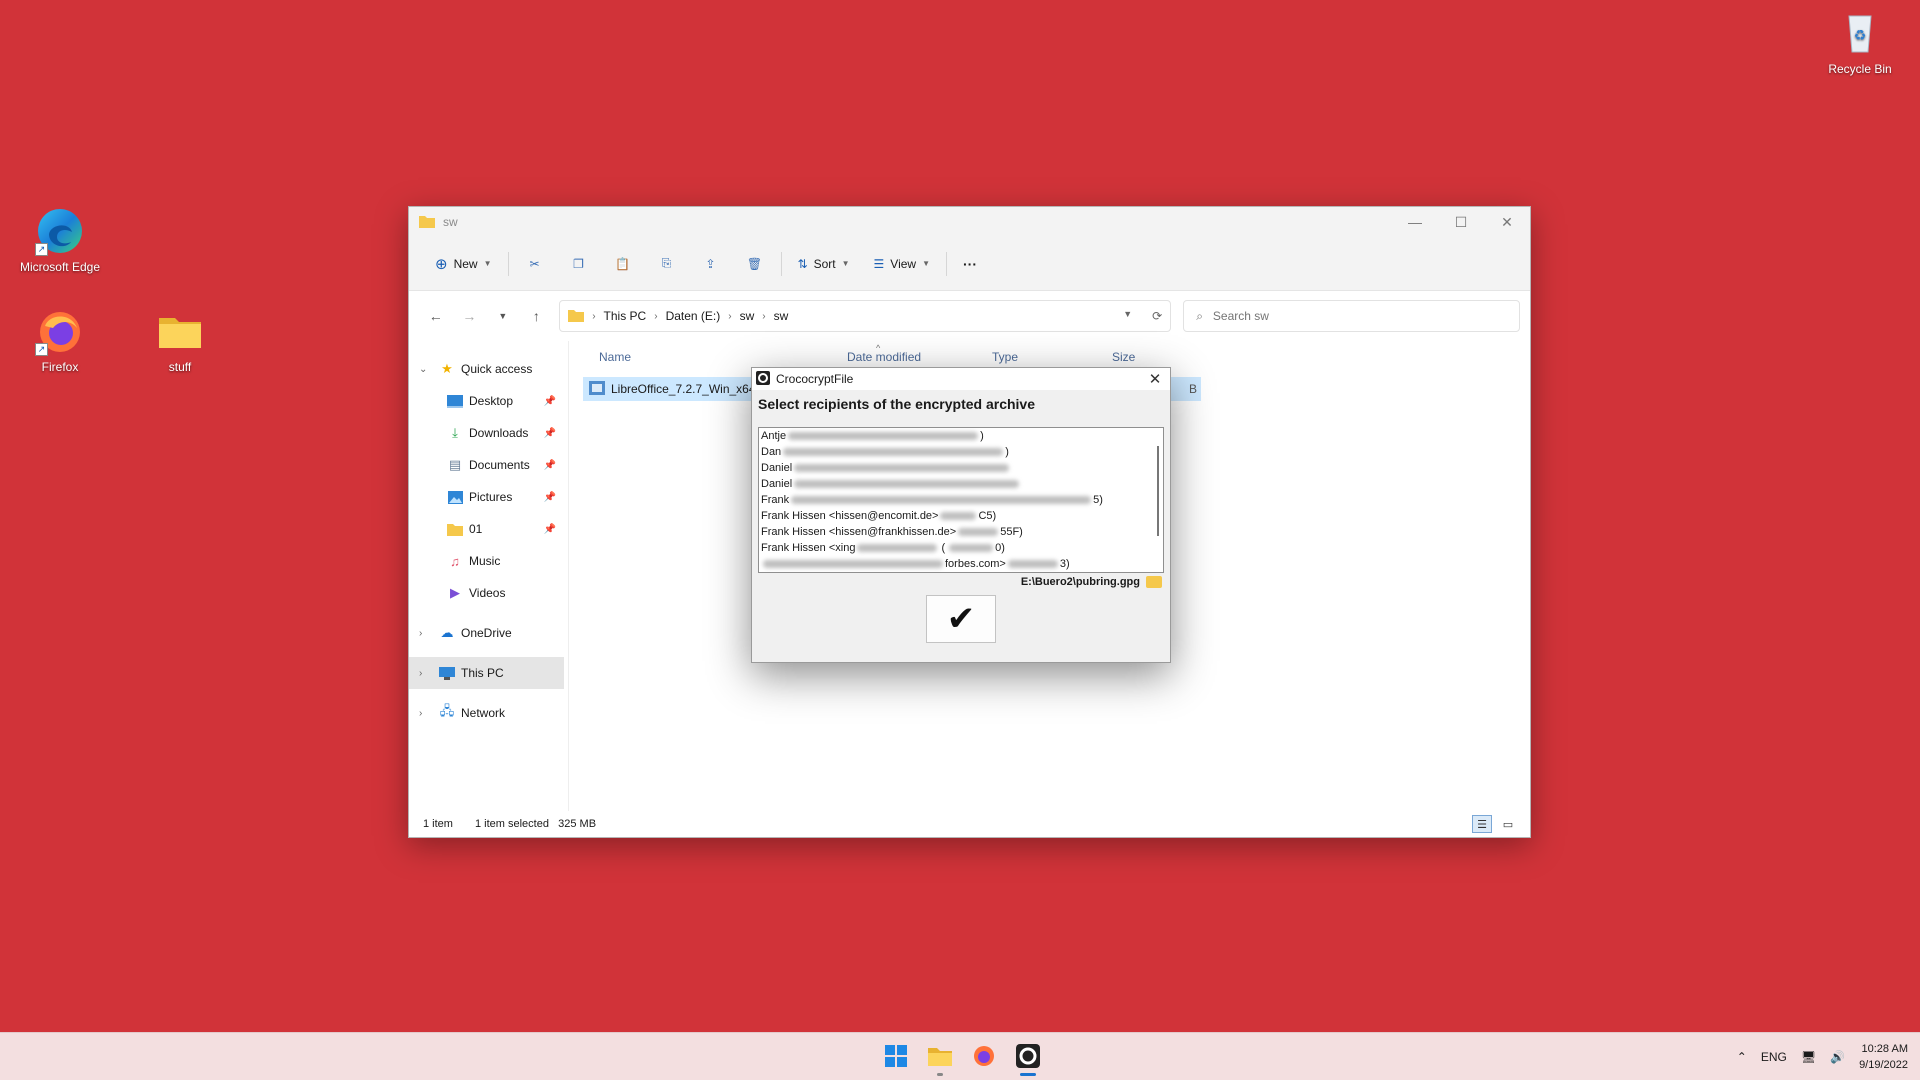  Describe the element at coordinates (1482, 824) in the screenshot. I see `details-view-icon: ☰` at that location.